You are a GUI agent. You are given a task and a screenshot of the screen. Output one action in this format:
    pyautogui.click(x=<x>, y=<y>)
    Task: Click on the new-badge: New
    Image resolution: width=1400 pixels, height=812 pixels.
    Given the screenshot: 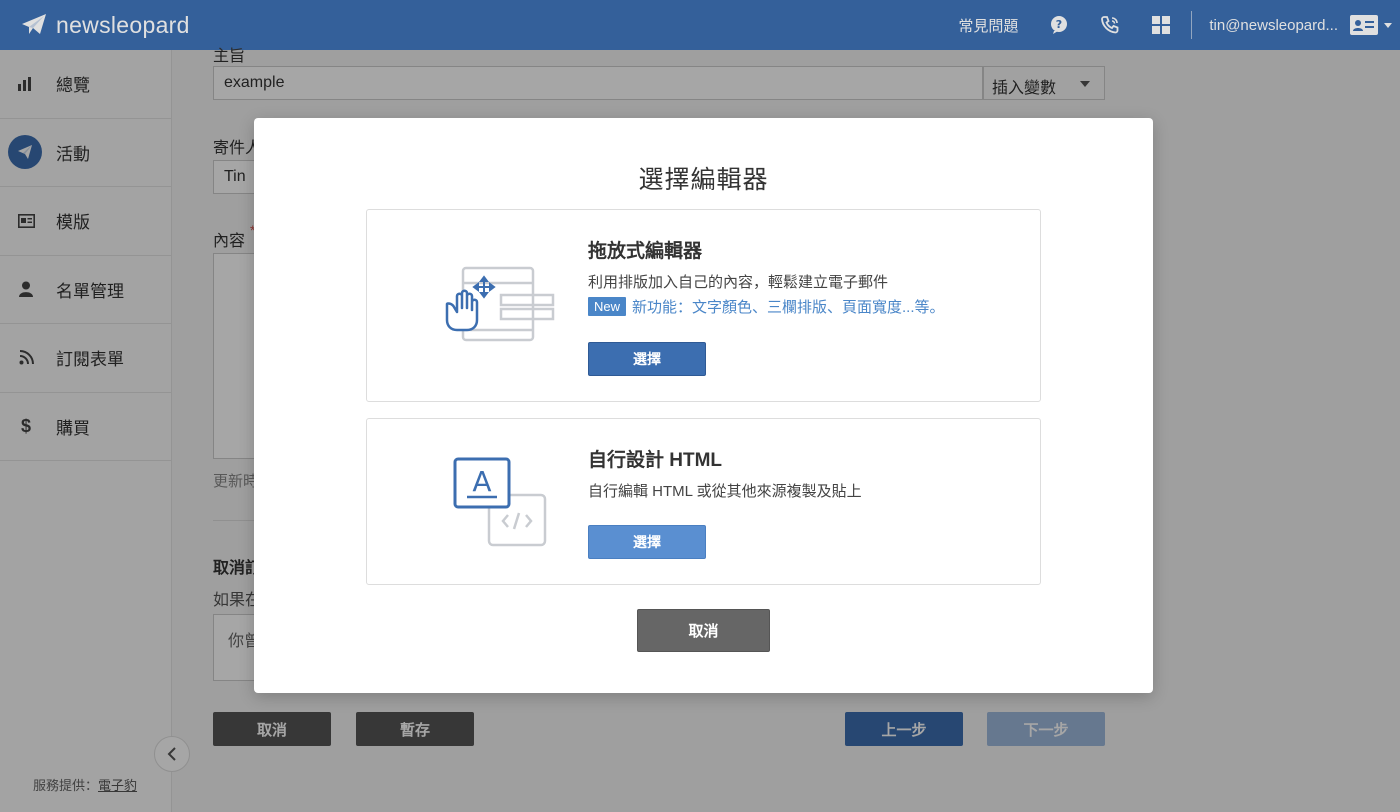 What is the action you would take?
    pyautogui.click(x=607, y=306)
    